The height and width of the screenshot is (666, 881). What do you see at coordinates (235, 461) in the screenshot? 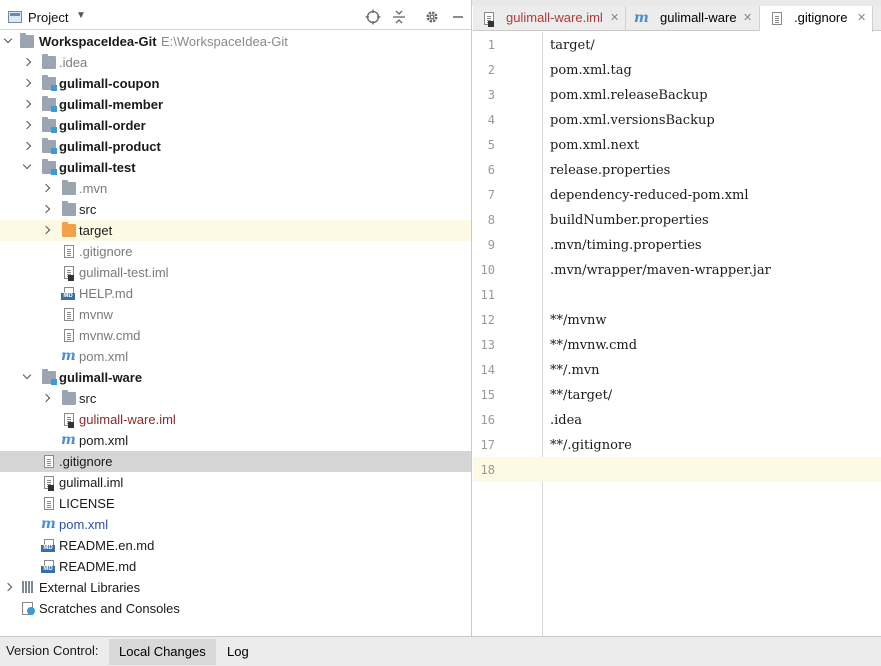
I see `tree-row-selected: .gitignore` at bounding box center [235, 461].